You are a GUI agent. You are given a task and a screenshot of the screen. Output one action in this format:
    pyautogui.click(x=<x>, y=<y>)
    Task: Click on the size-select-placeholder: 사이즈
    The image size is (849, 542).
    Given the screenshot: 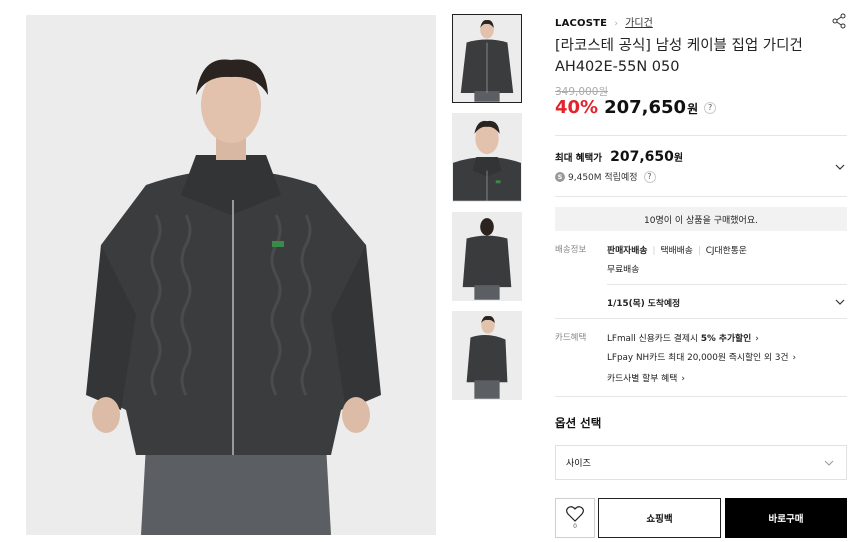 What is the action you would take?
    pyautogui.click(x=578, y=464)
    